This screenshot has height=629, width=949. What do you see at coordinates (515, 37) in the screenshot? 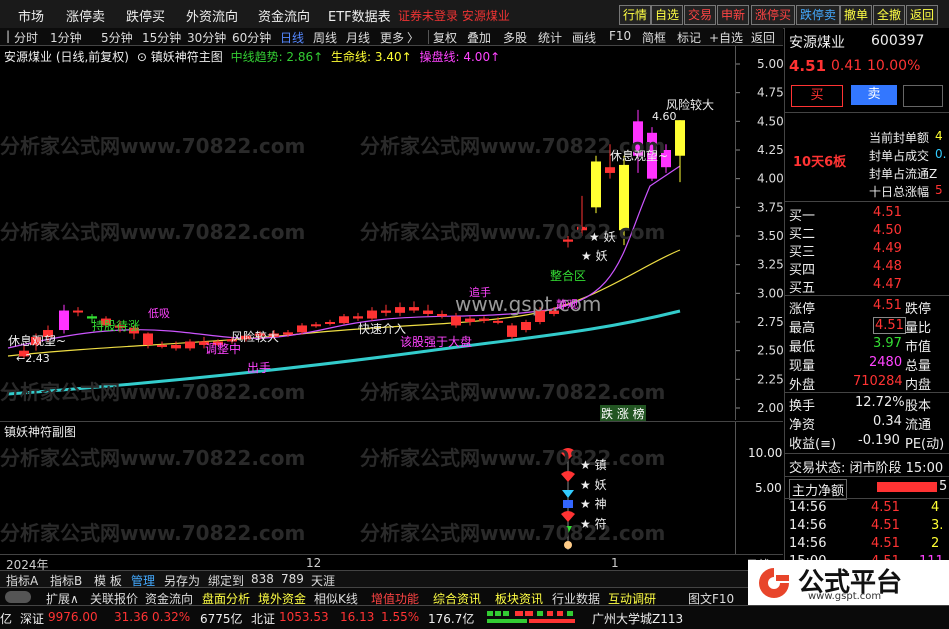
I see `tool-multi: 多股` at bounding box center [515, 37].